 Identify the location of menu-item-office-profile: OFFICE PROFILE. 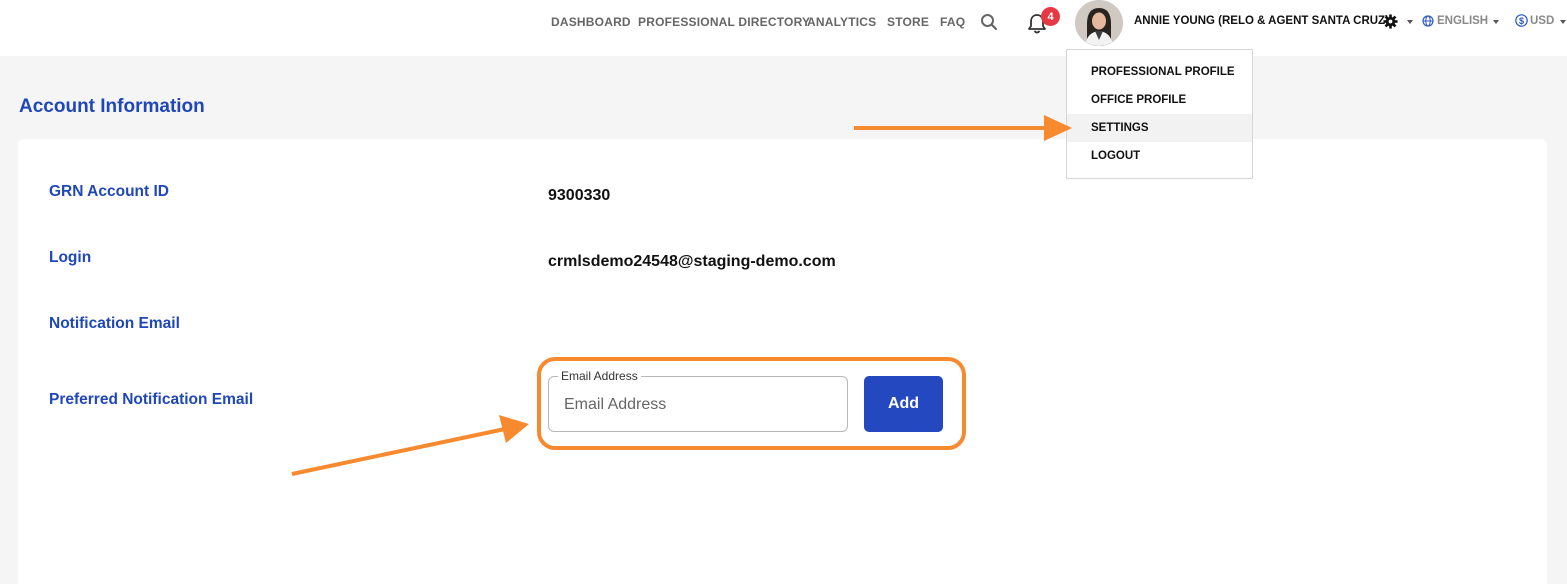
(1159, 100).